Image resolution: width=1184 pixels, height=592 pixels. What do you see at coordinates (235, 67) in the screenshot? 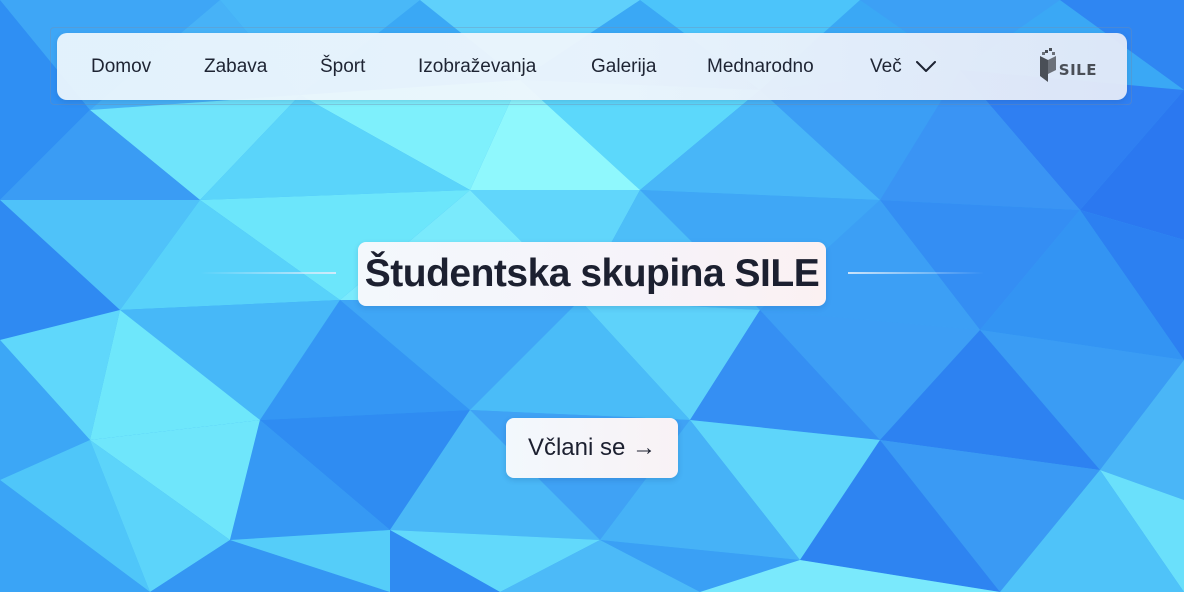
I see `nav-item-zabava: Zabava` at bounding box center [235, 67].